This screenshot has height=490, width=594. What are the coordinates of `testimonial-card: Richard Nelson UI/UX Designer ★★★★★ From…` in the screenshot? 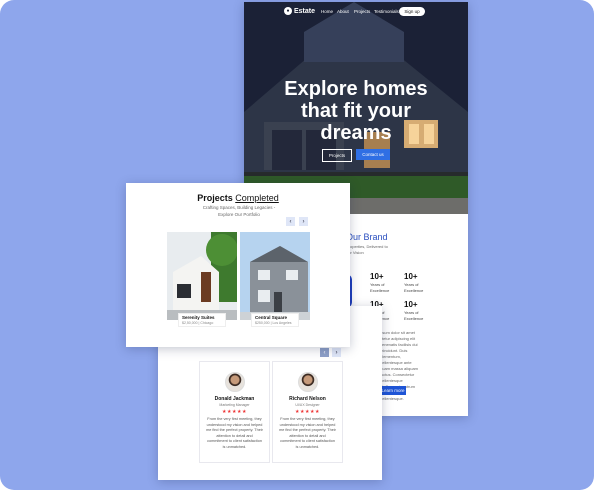 It's located at (307, 412).